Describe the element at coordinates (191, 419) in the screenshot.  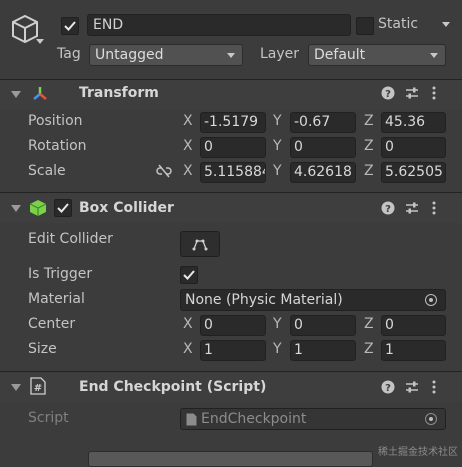
I see `script-file-icon` at that location.